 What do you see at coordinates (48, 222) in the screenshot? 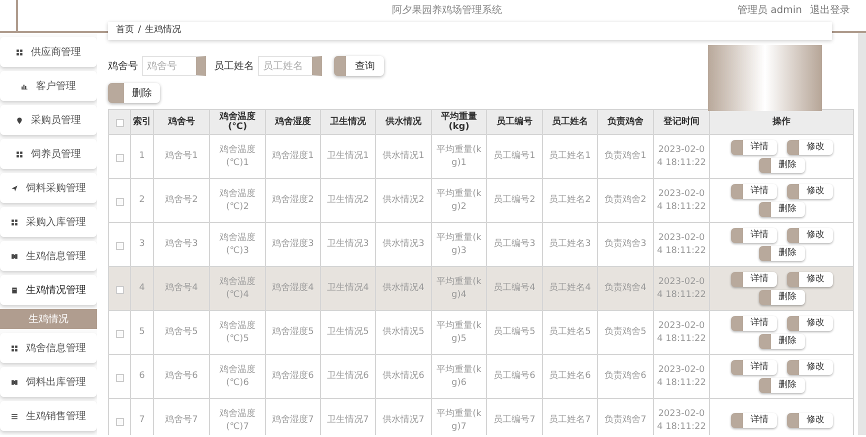
I see `sidebar-item: 采购入库管理` at bounding box center [48, 222].